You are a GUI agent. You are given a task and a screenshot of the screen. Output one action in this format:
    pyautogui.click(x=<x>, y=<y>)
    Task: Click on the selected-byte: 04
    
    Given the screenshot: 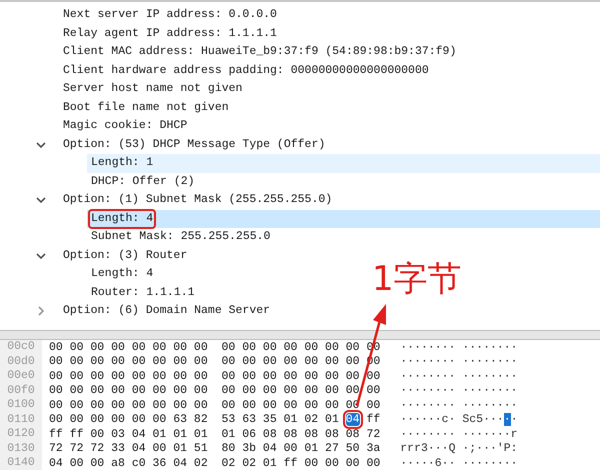 What is the action you would take?
    pyautogui.click(x=353, y=419)
    